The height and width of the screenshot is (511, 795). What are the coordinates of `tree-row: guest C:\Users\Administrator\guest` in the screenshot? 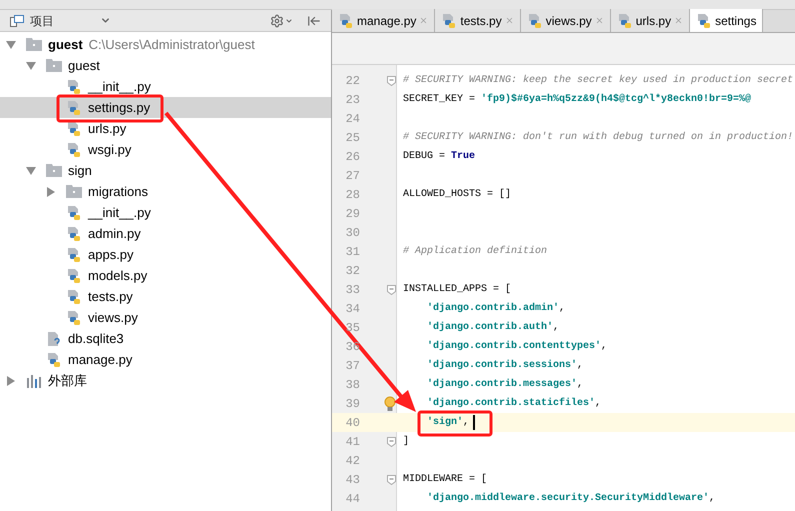 It's located at (165, 44).